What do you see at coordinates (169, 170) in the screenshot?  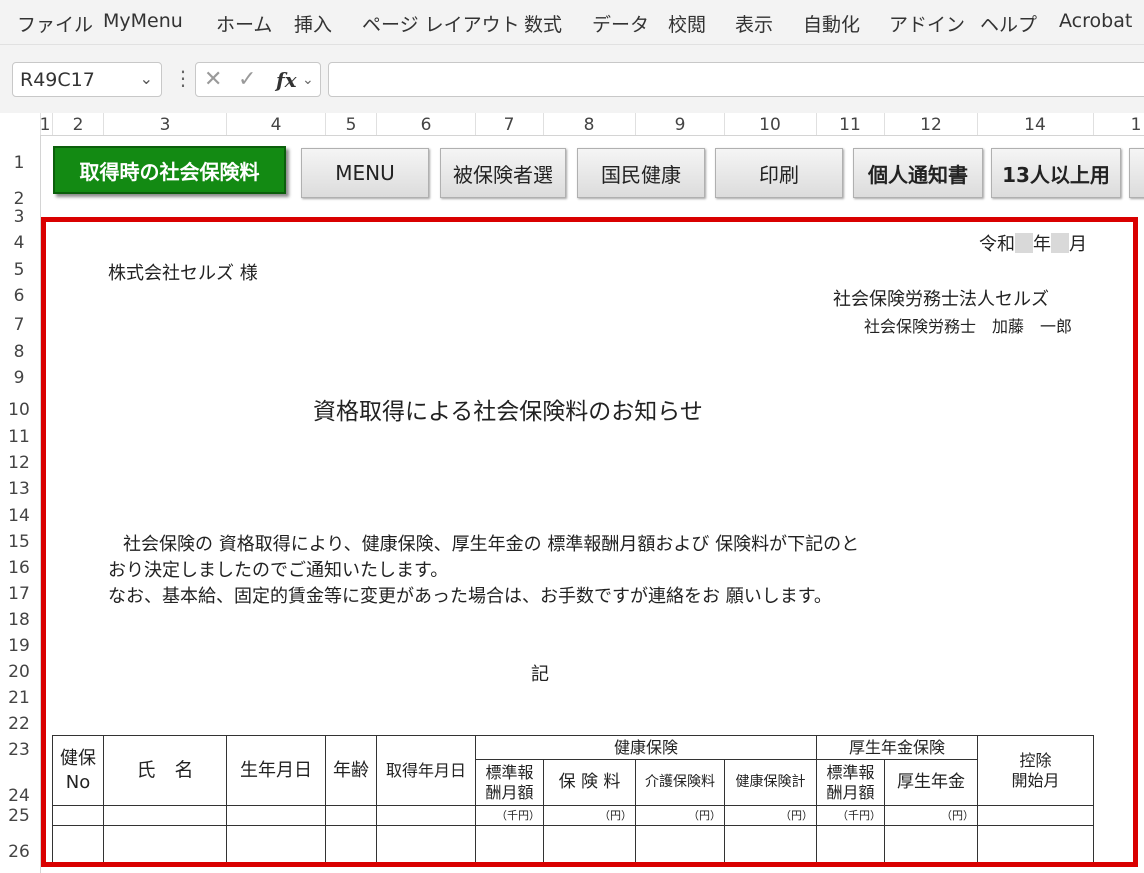 I see `acquisition-premium-button: 取得時の社会保険料` at bounding box center [169, 170].